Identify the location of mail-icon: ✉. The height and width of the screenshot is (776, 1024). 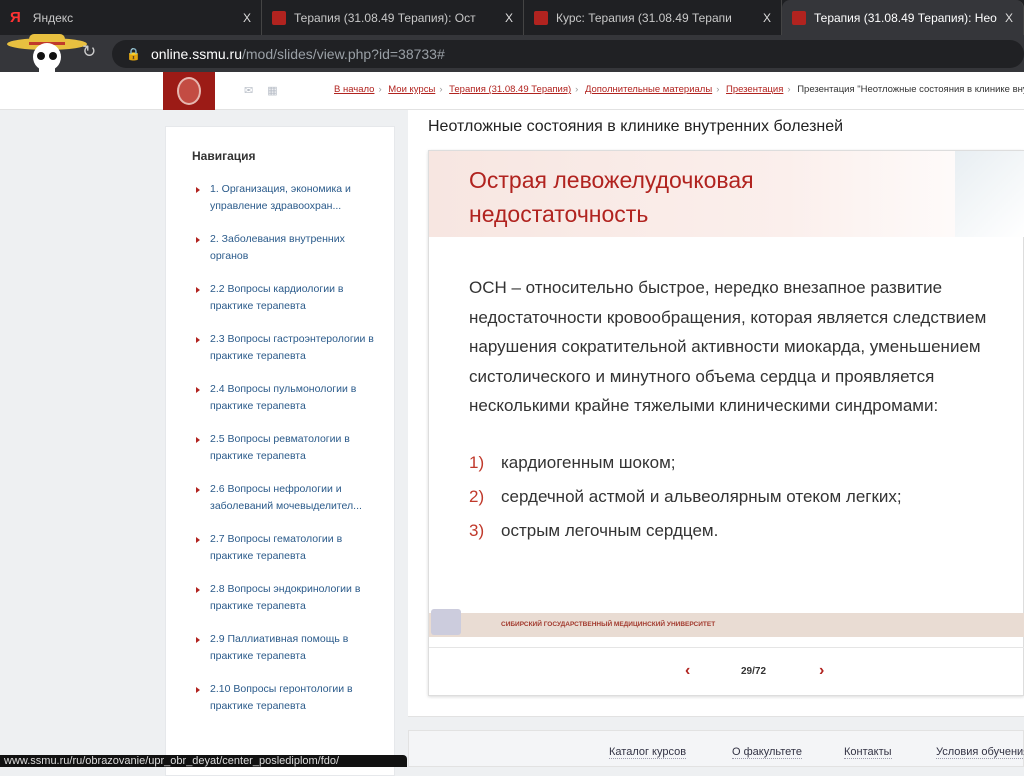
(248, 90).